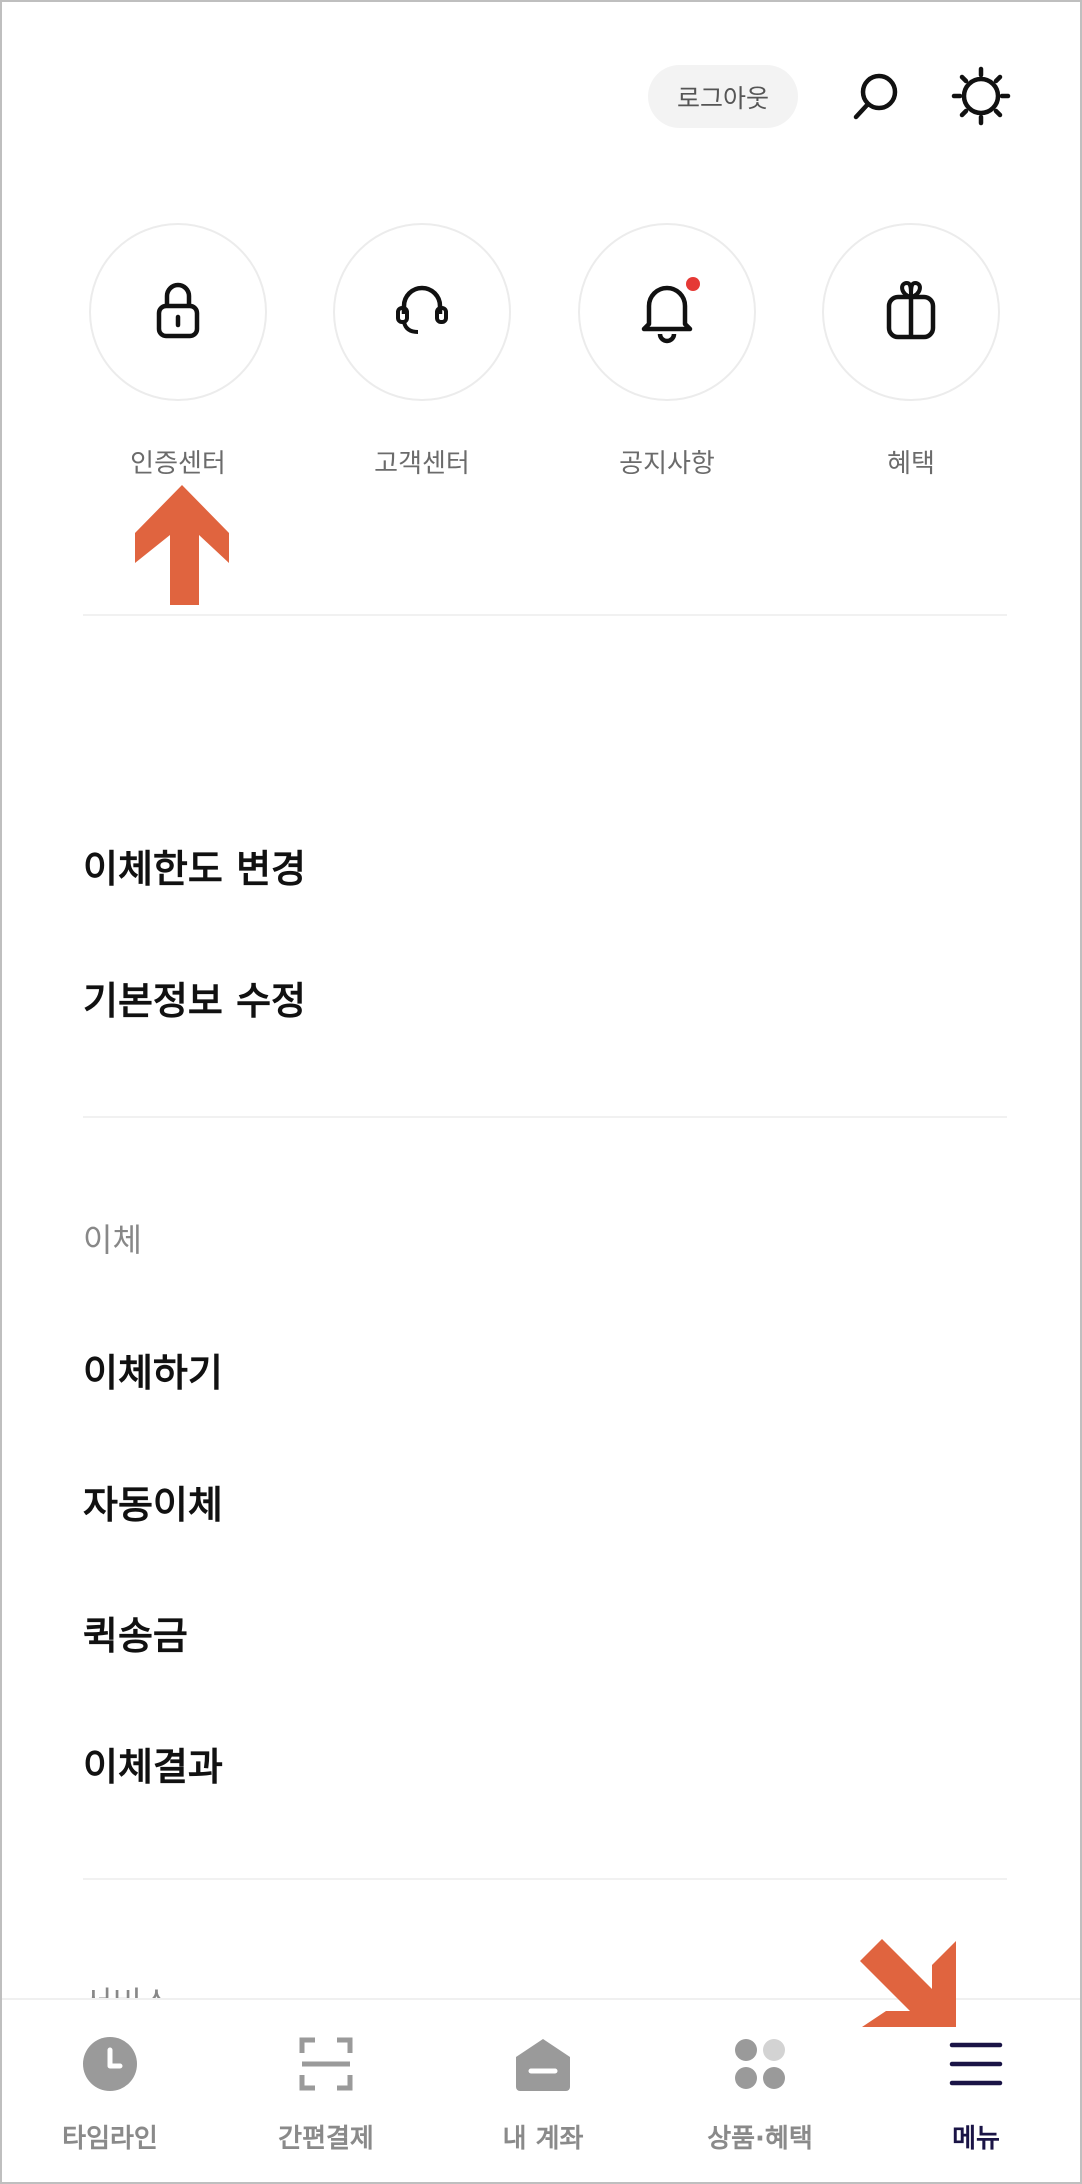 The height and width of the screenshot is (2184, 1082). I want to click on nav-item-my-account: 내 계좌, so click(543, 2091).